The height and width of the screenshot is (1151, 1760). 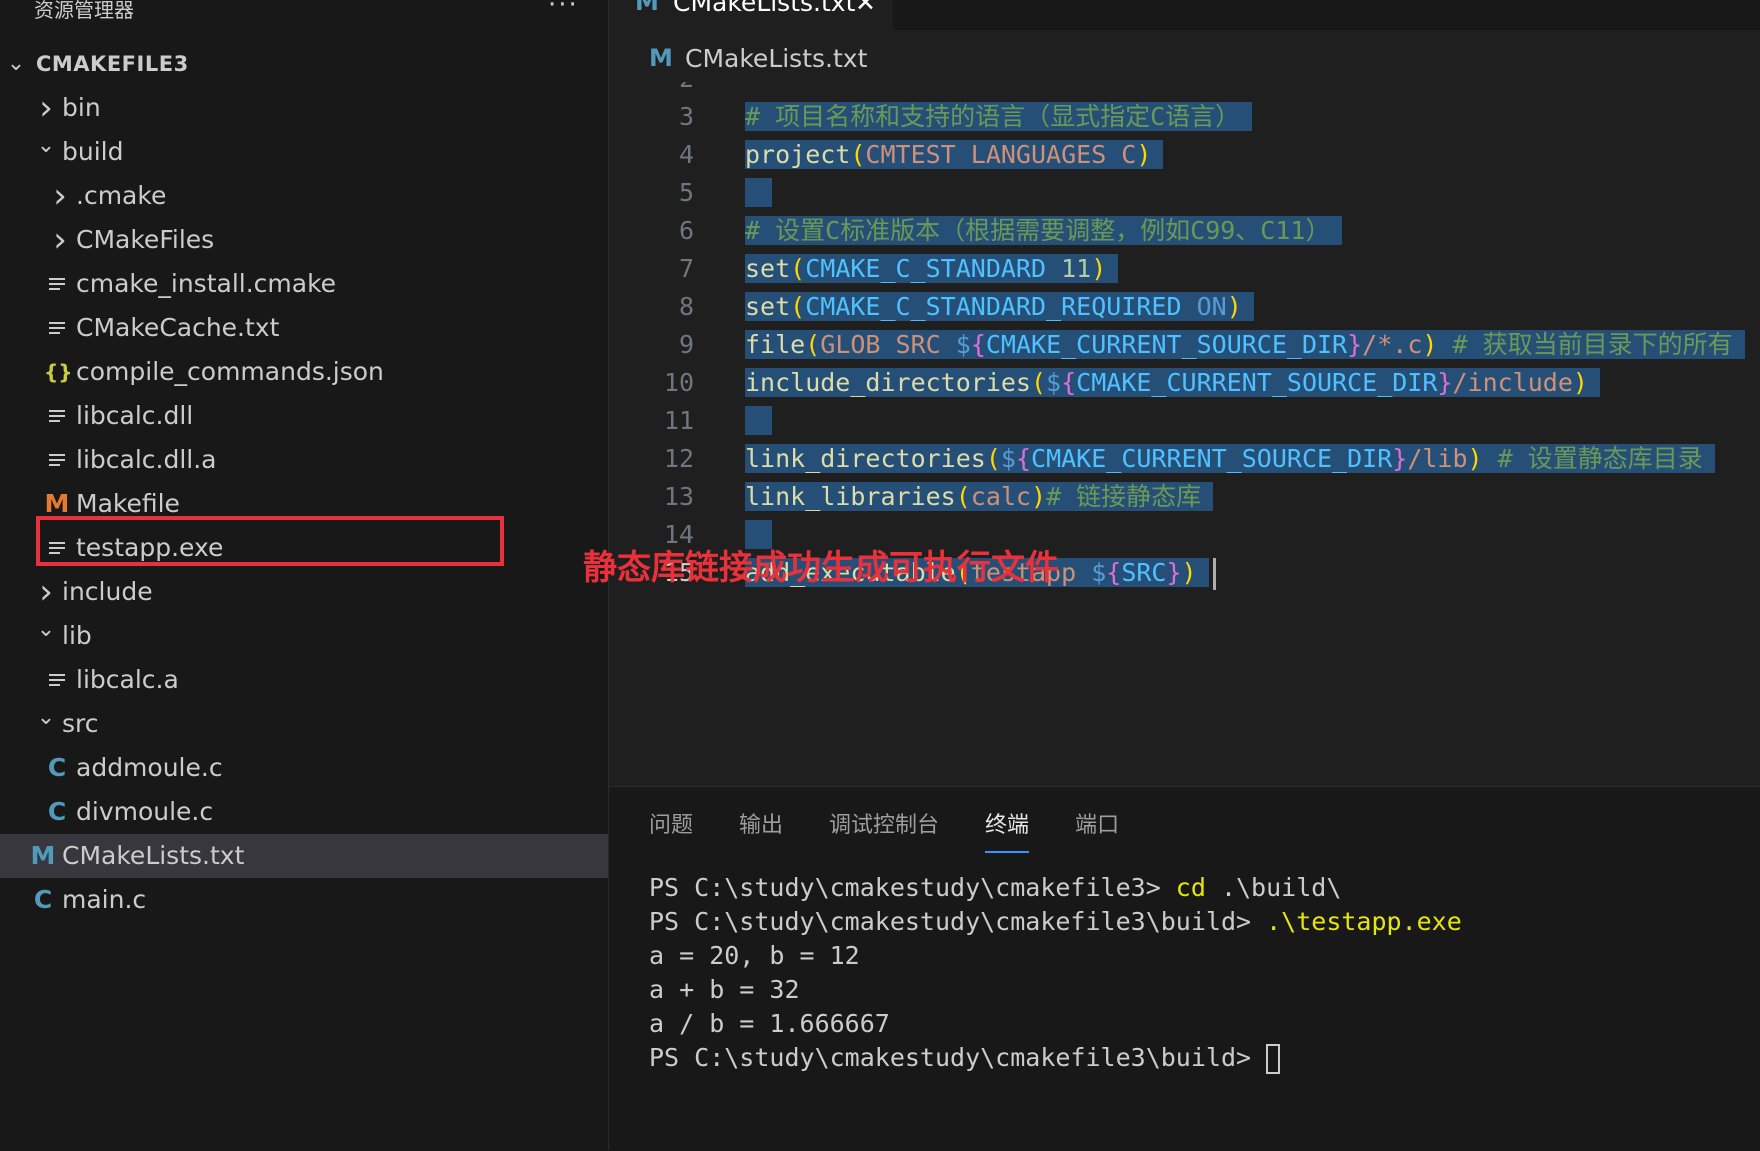 I want to click on line-number: 10, so click(x=678, y=382).